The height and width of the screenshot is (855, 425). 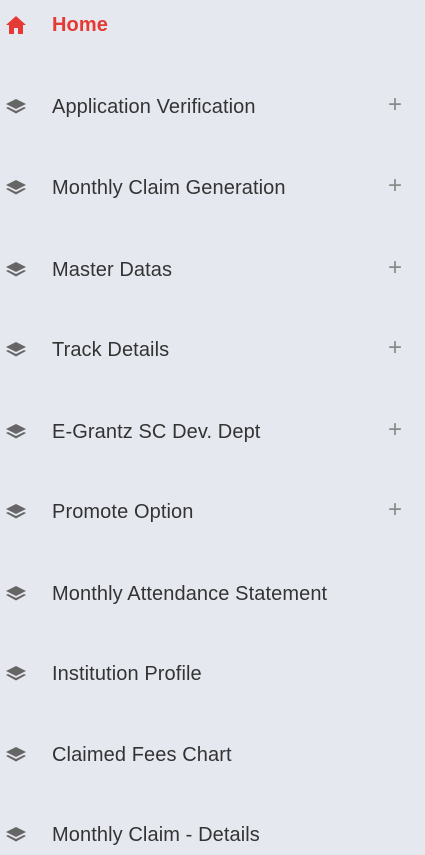 I want to click on sidebar-item-label: Monthly Claim Generation, so click(x=169, y=188).